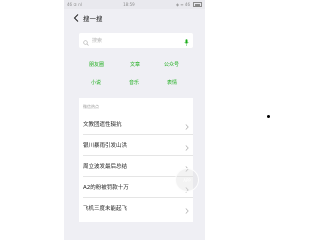  I want to click on watermark-logo: APP, so click(187, 180).